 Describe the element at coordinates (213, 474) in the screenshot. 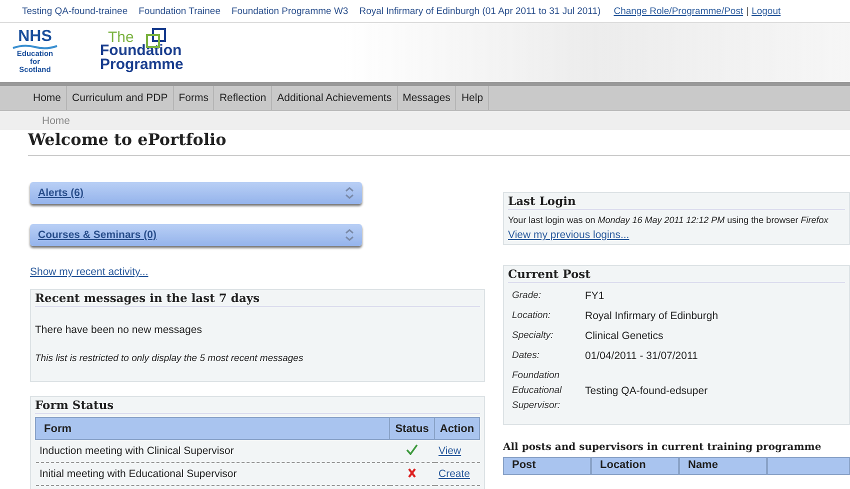

I see `table-cell: Initial meeting with Educational Supervisor` at that location.